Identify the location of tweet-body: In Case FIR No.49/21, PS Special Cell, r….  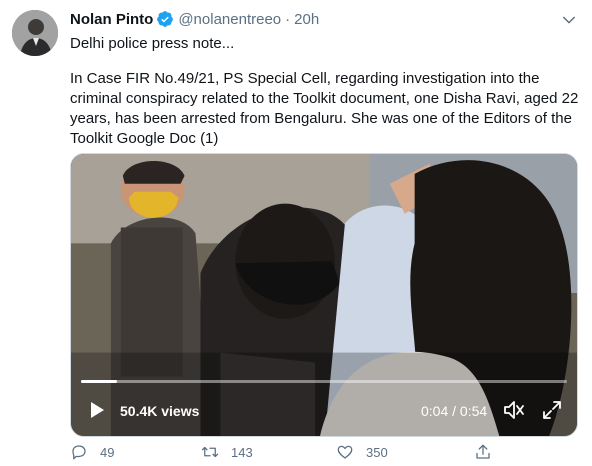
(325, 109).